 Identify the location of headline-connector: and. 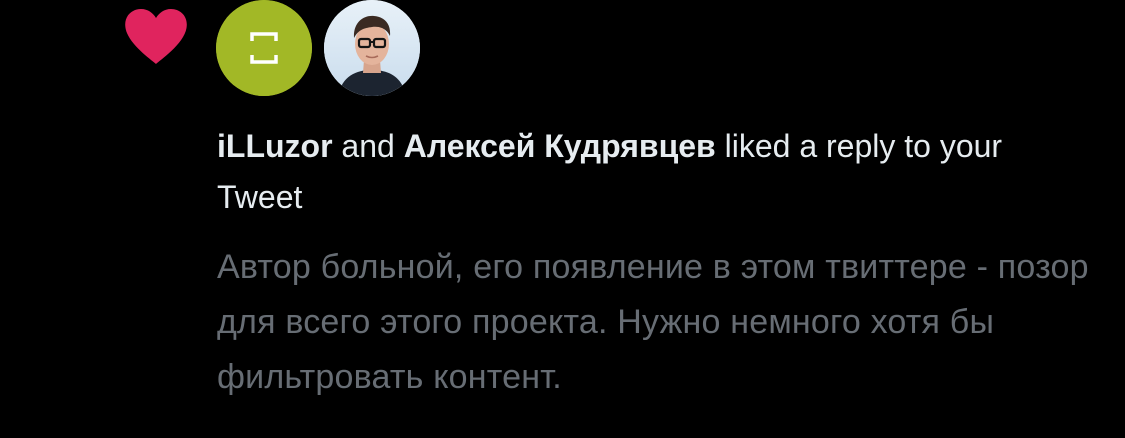
(368, 146).